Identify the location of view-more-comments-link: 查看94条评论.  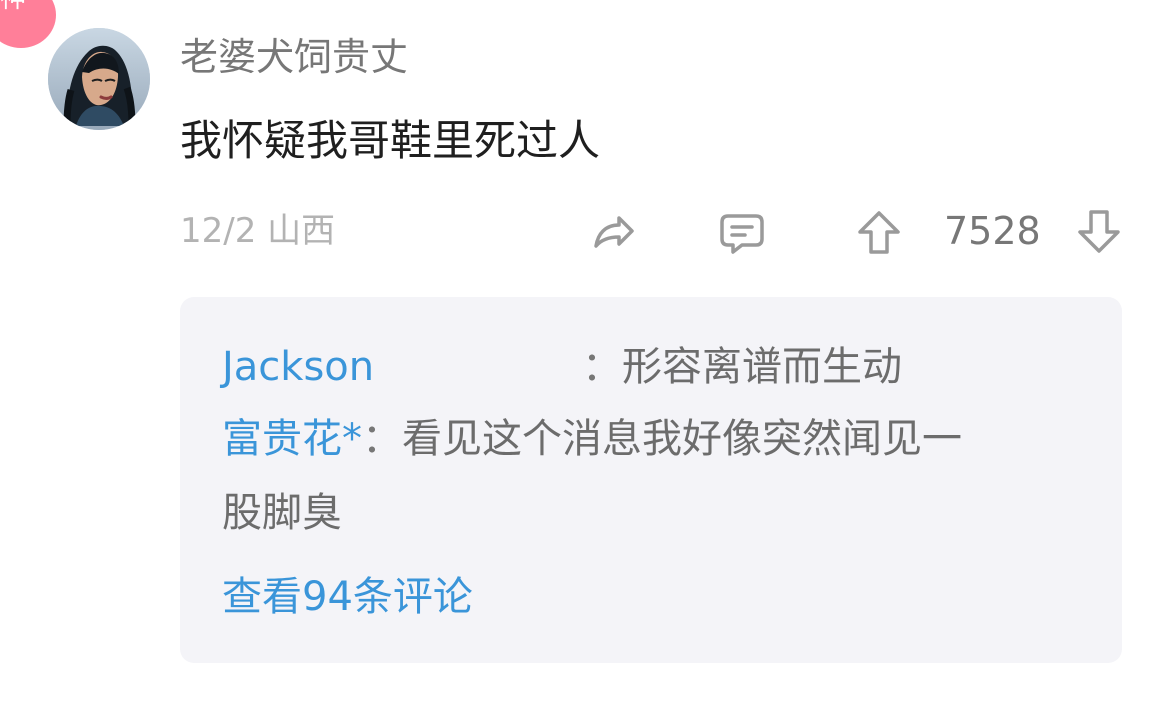
(347, 597).